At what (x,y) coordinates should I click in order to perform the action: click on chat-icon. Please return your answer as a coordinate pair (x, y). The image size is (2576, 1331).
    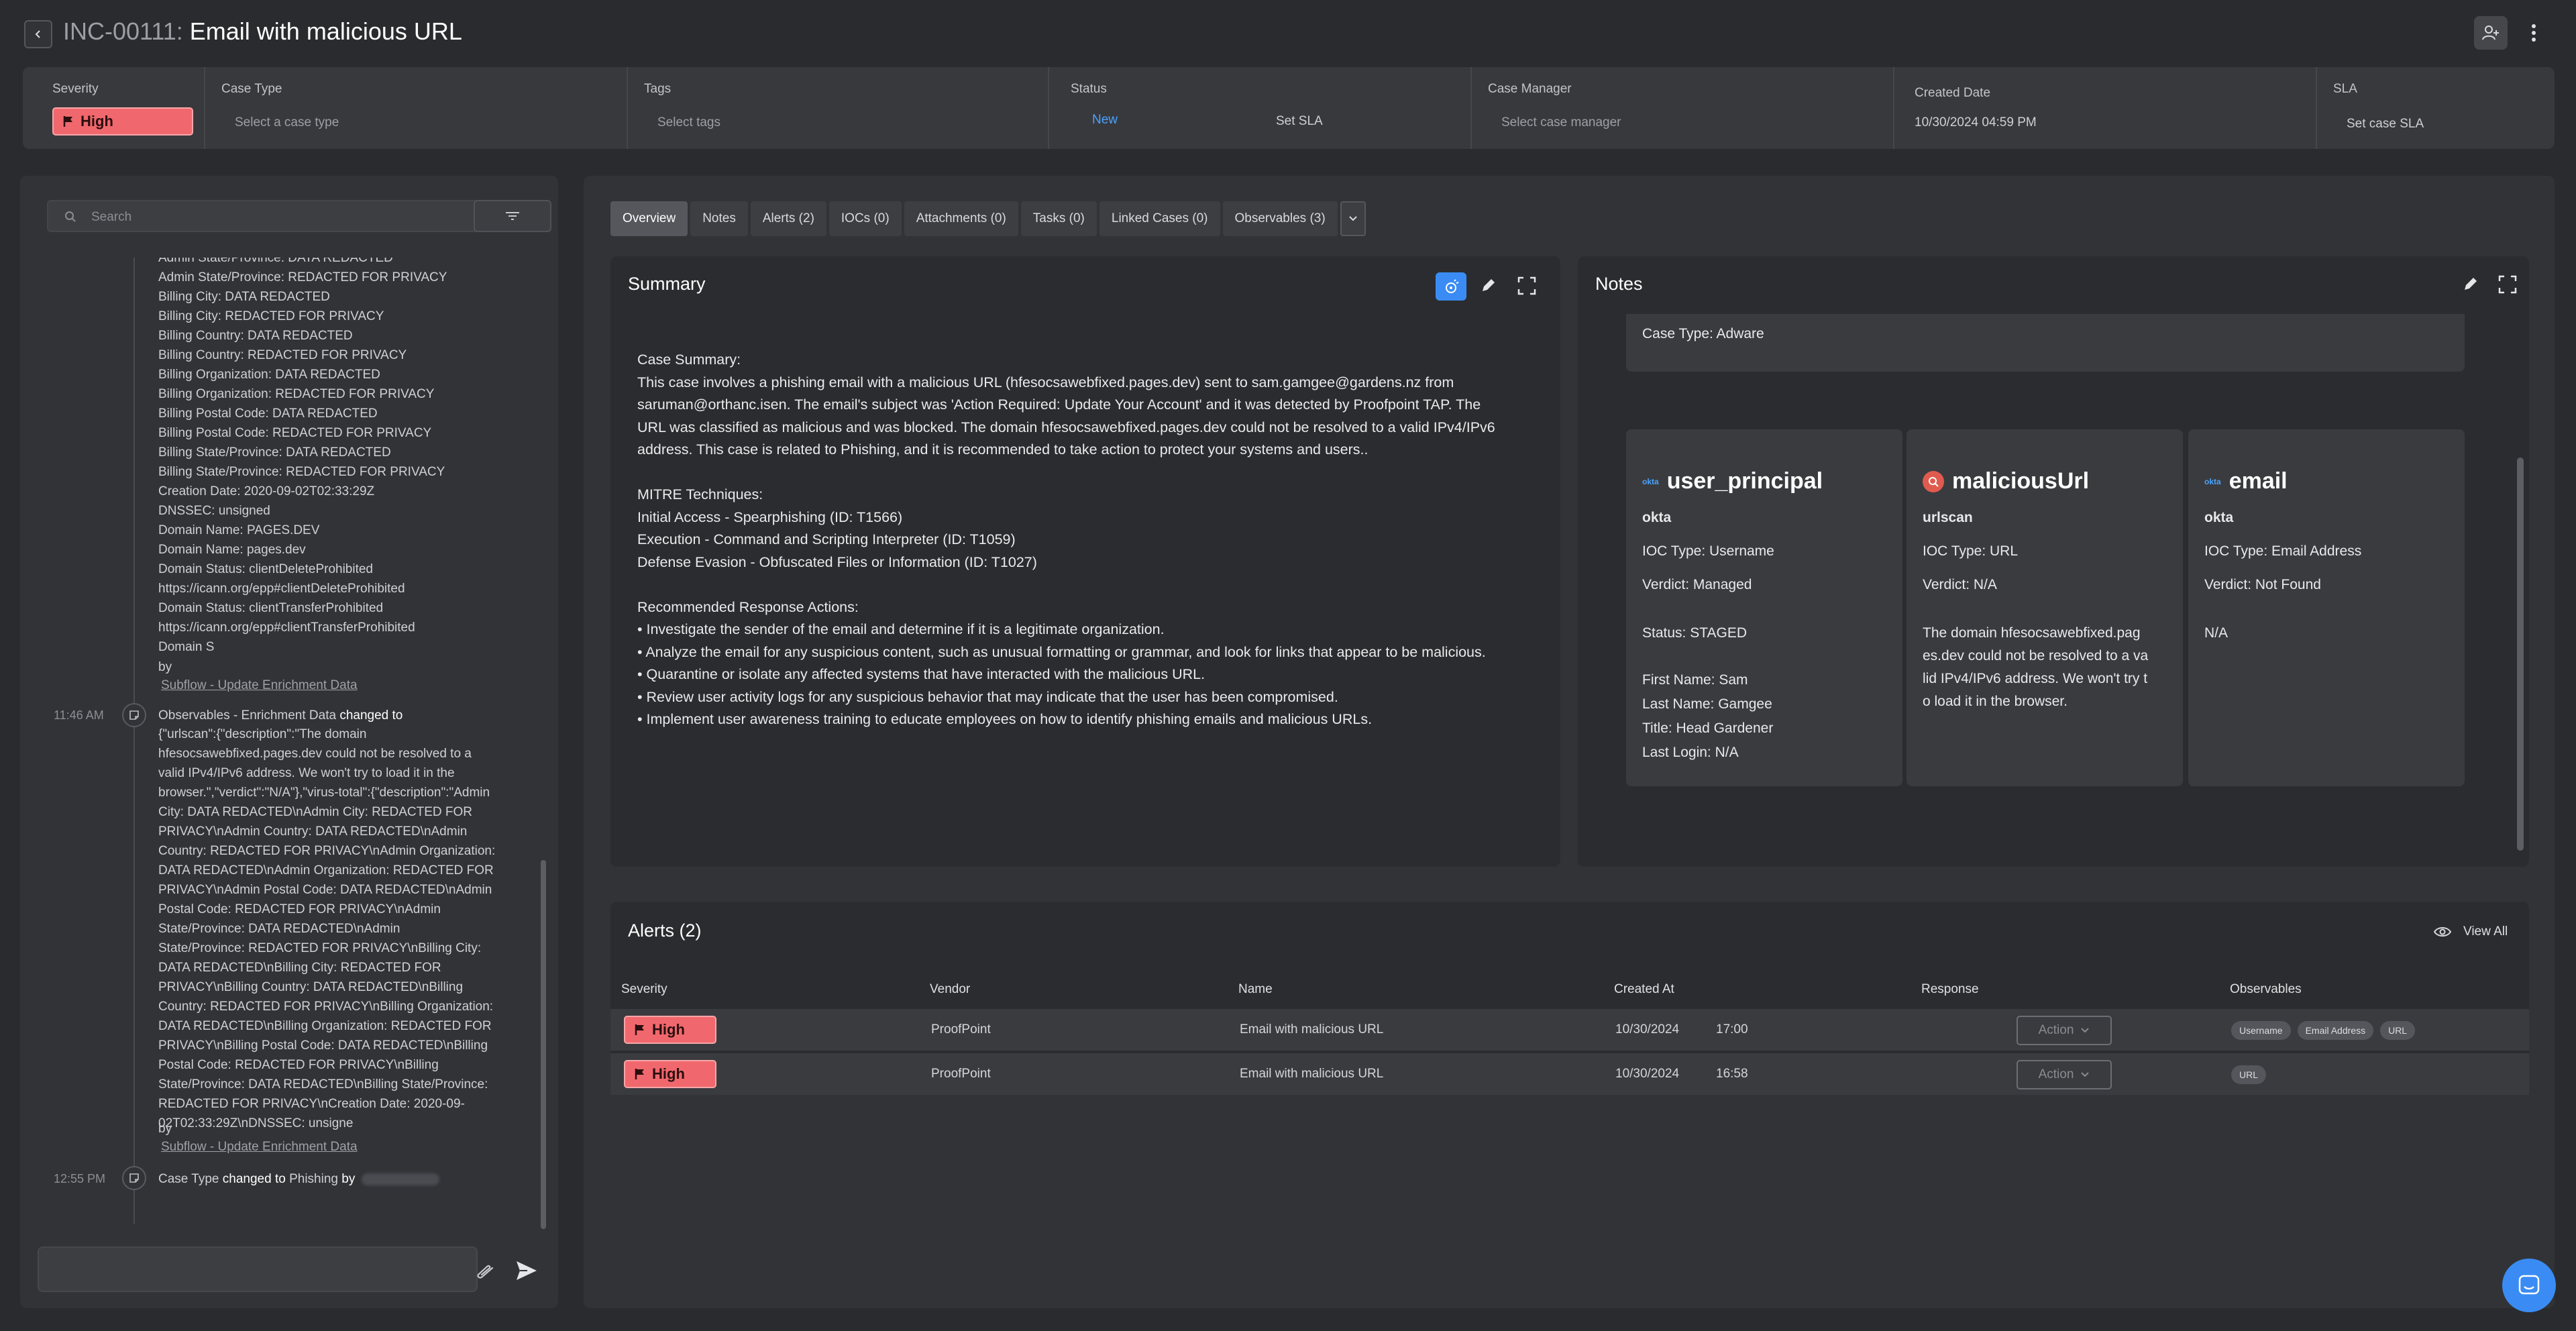
    Looking at the image, I should click on (2529, 1285).